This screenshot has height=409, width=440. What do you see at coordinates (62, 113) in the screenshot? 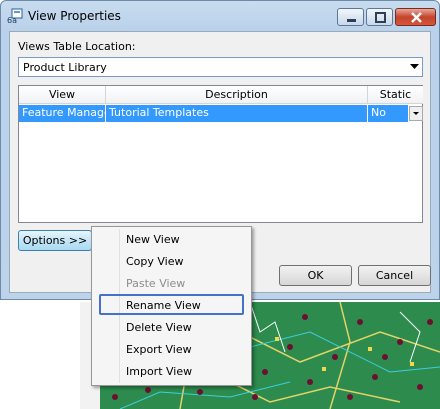
I see `table-cell-view: Feature Manager` at bounding box center [62, 113].